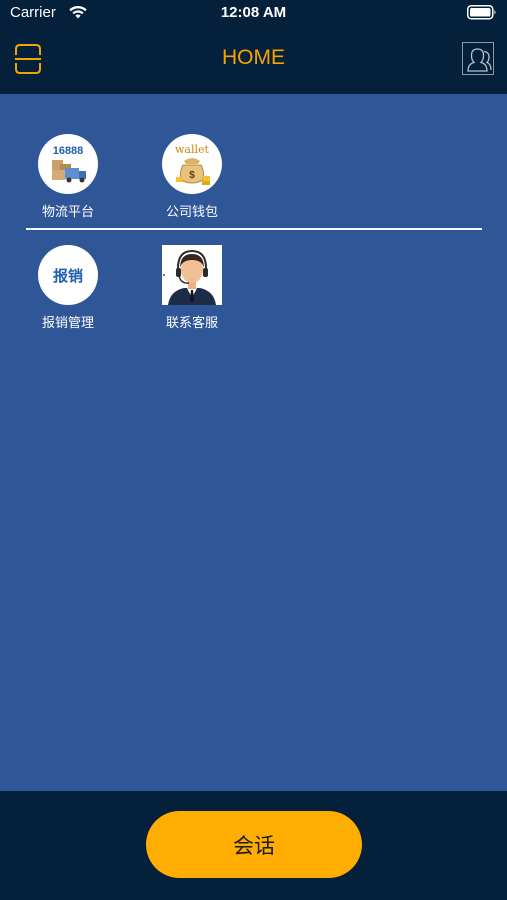  Describe the element at coordinates (191, 212) in the screenshot. I see `tile-label: 公司钱包` at that location.